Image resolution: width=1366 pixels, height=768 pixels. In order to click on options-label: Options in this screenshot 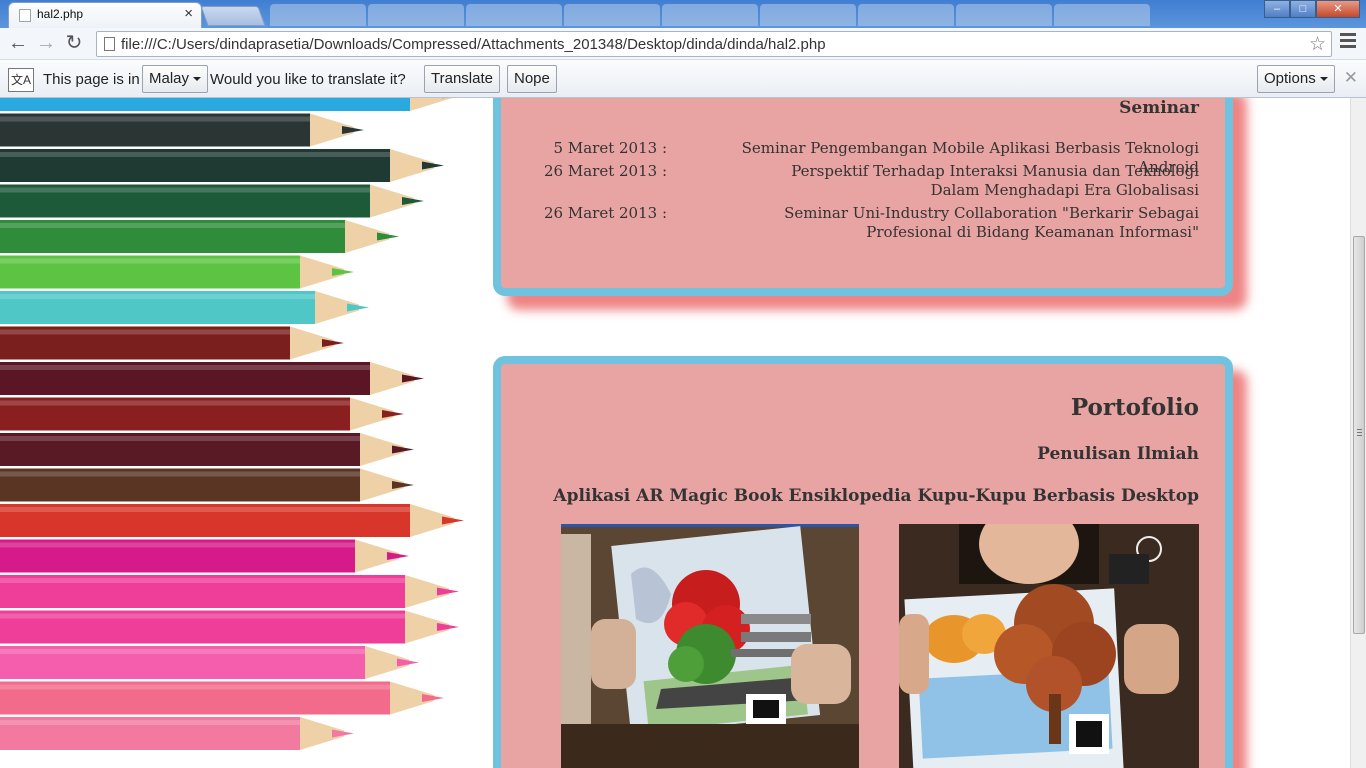, I will do `click(1290, 78)`.